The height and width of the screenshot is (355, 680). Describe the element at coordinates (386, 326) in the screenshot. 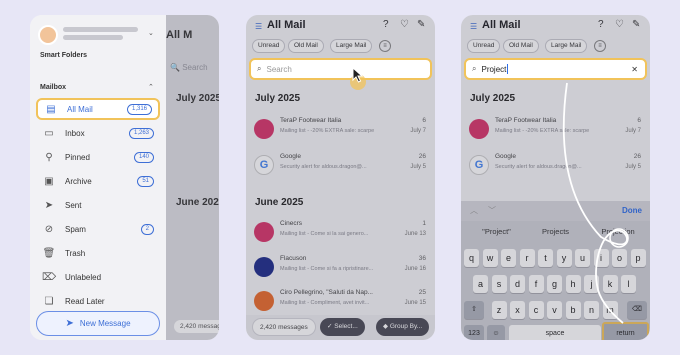

I see `group-icon: ◆` at that location.